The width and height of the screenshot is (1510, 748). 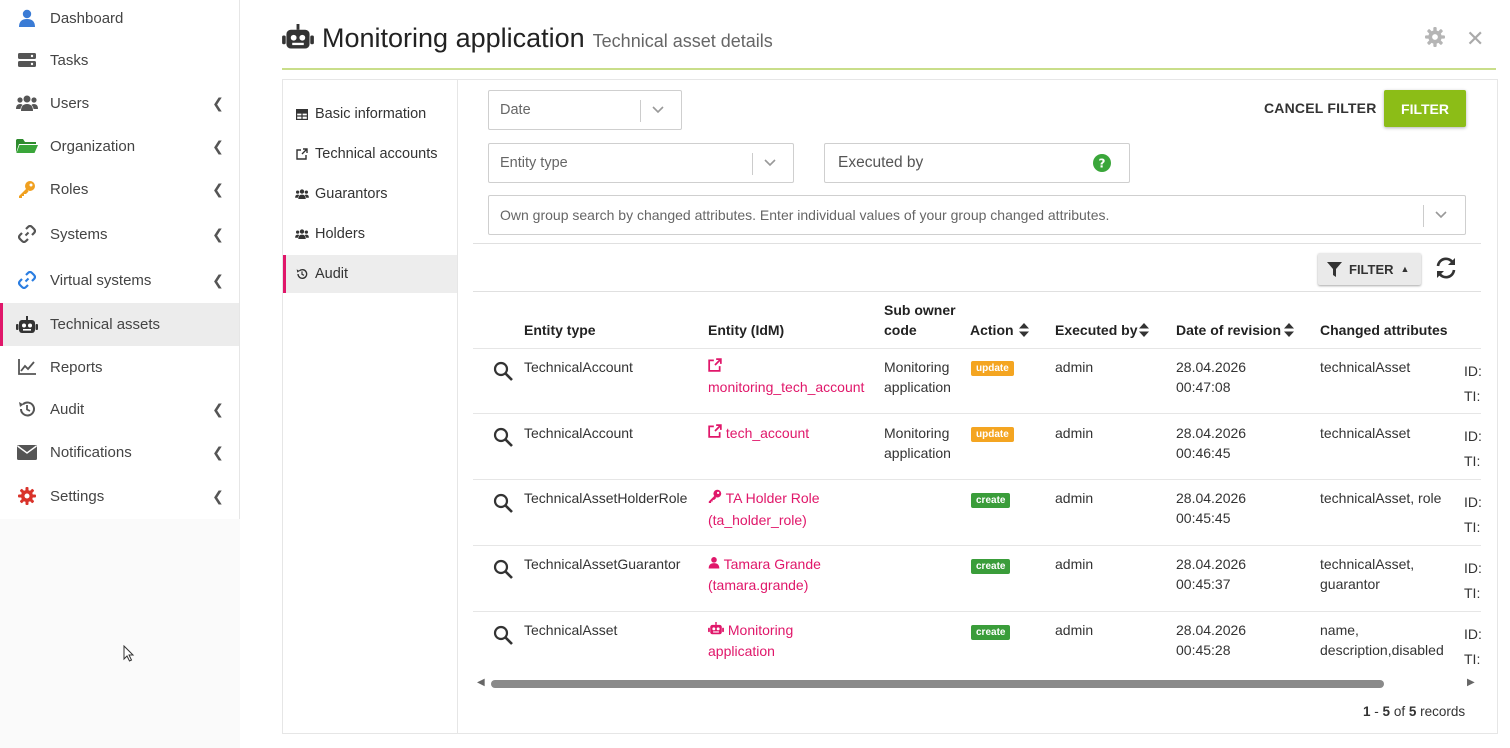 What do you see at coordinates (750, 640) in the screenshot?
I see `cell-entity-link: Monitoring application` at bounding box center [750, 640].